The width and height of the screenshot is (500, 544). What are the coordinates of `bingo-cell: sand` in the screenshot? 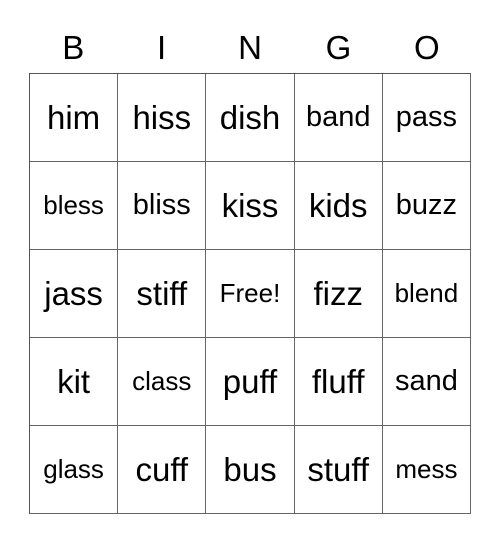 It's located at (426, 382).